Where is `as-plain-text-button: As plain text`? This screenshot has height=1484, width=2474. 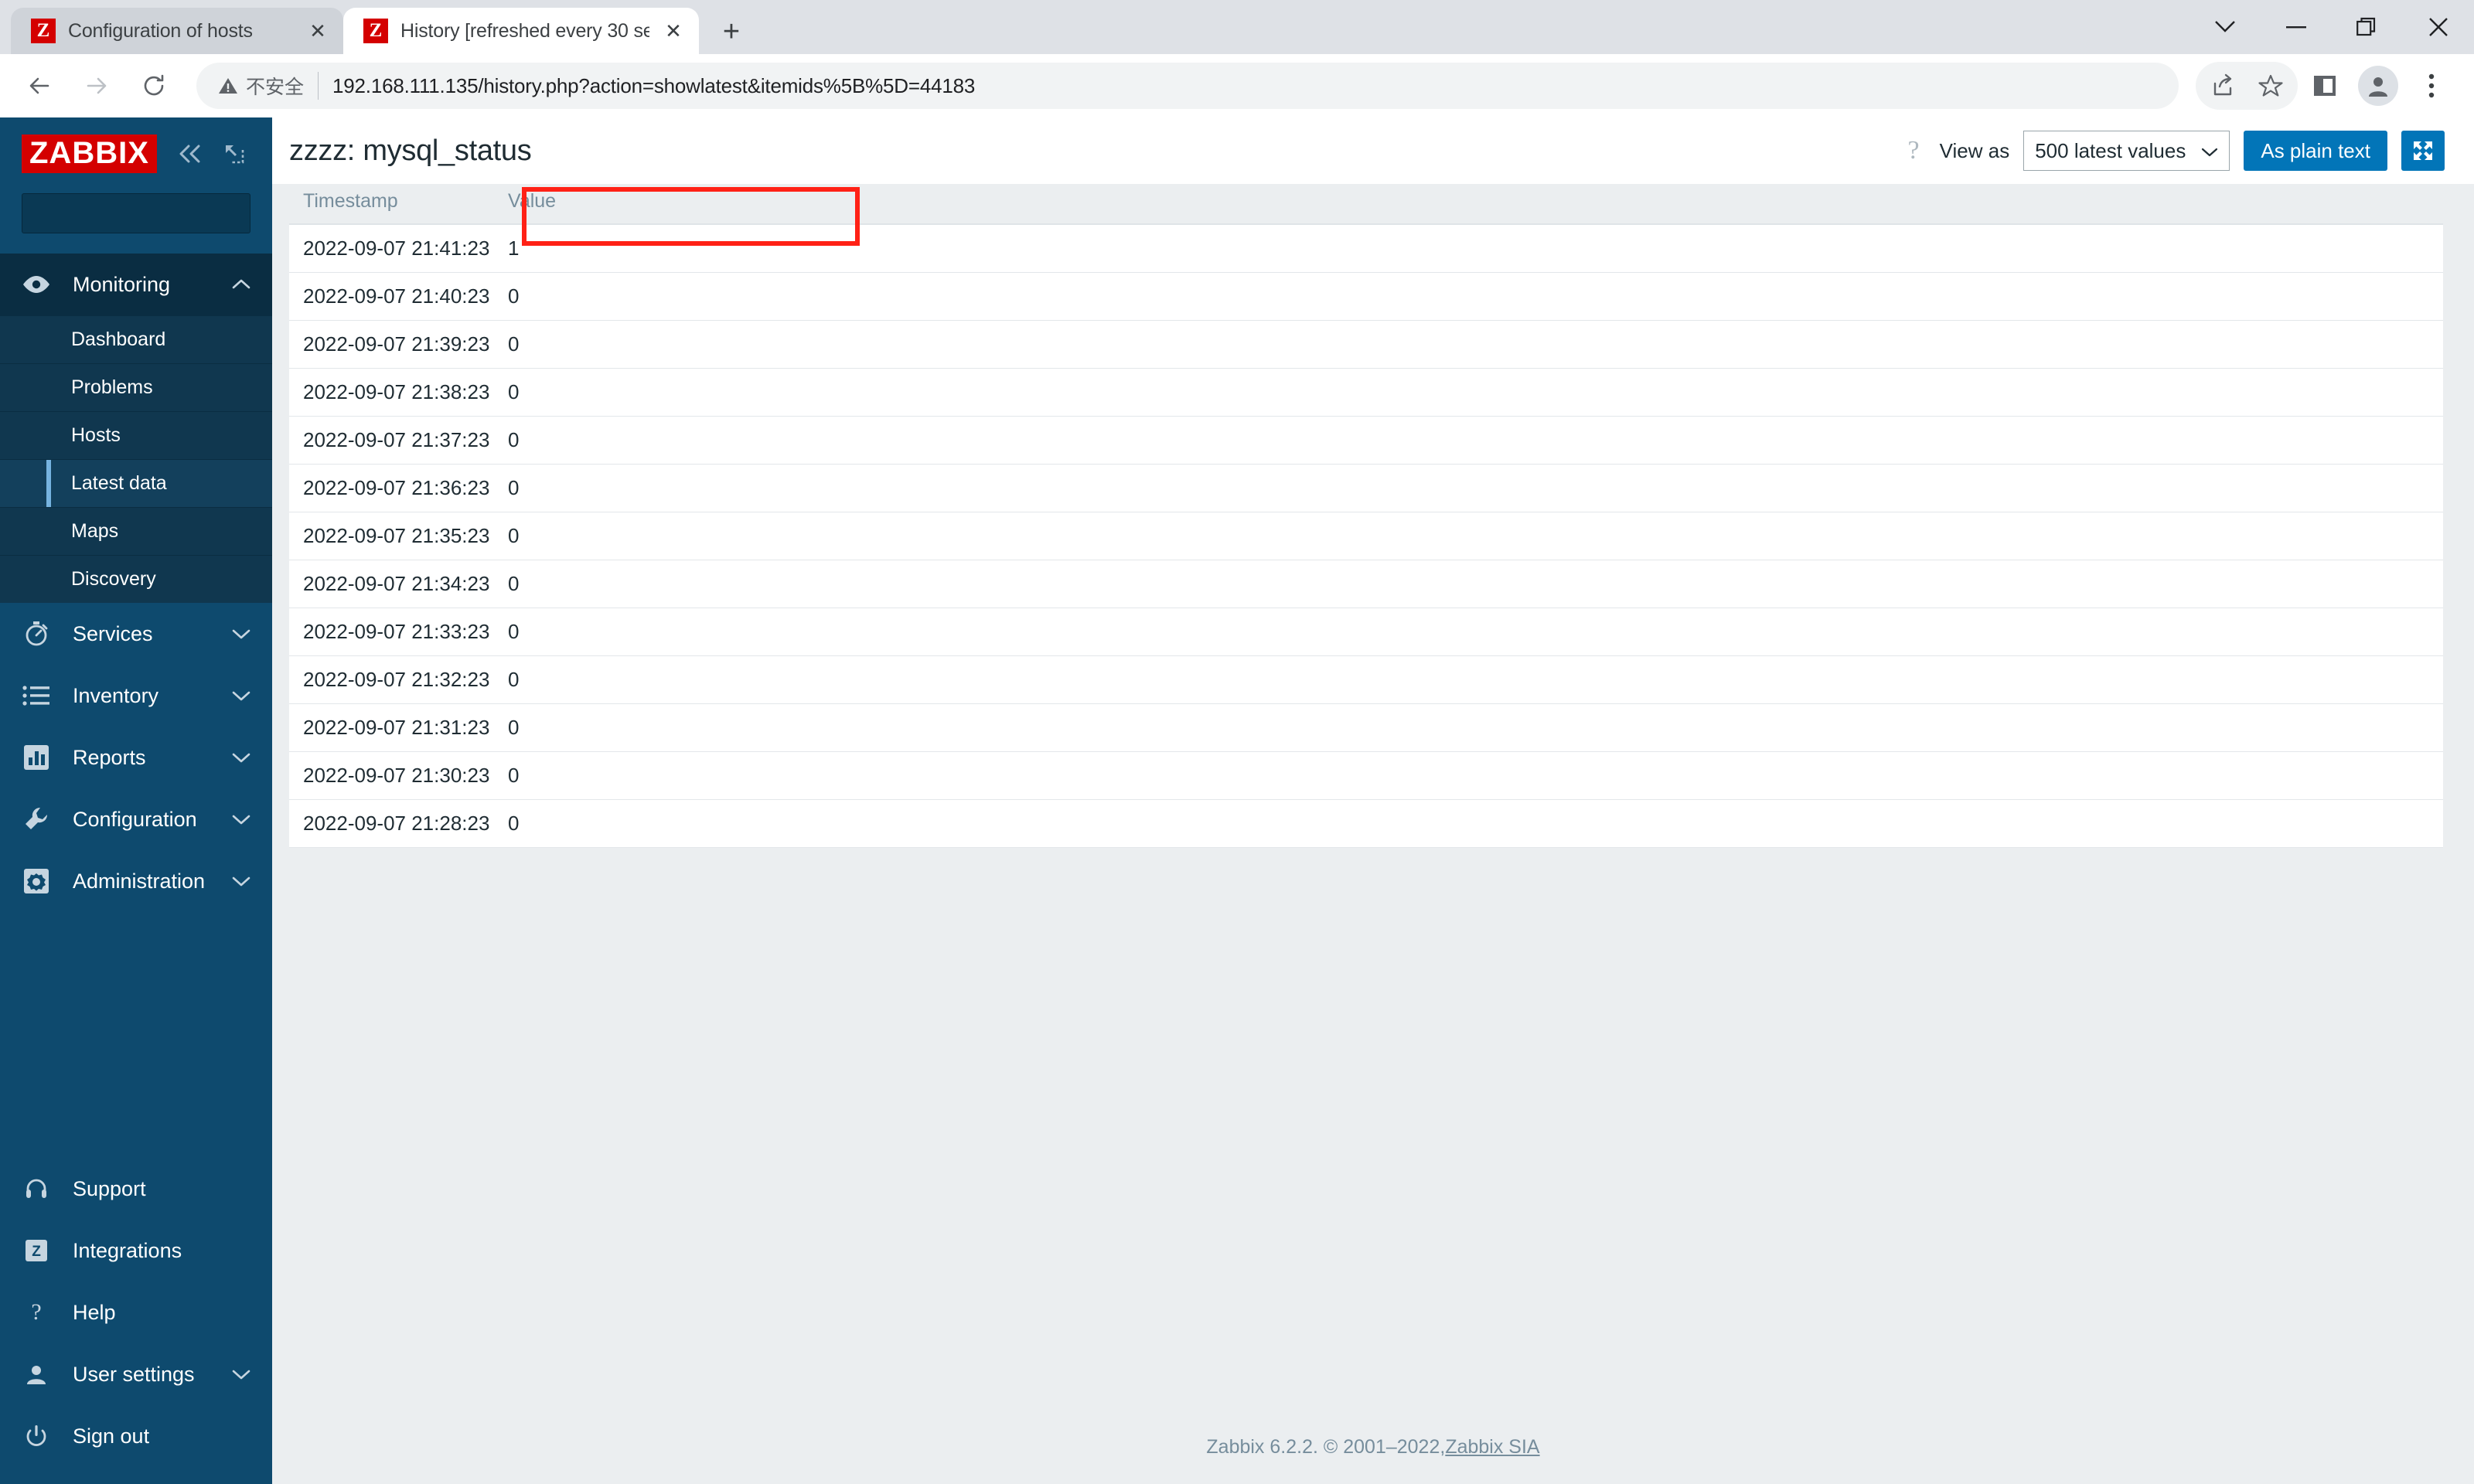 as-plain-text-button: As plain text is located at coordinates (2315, 151).